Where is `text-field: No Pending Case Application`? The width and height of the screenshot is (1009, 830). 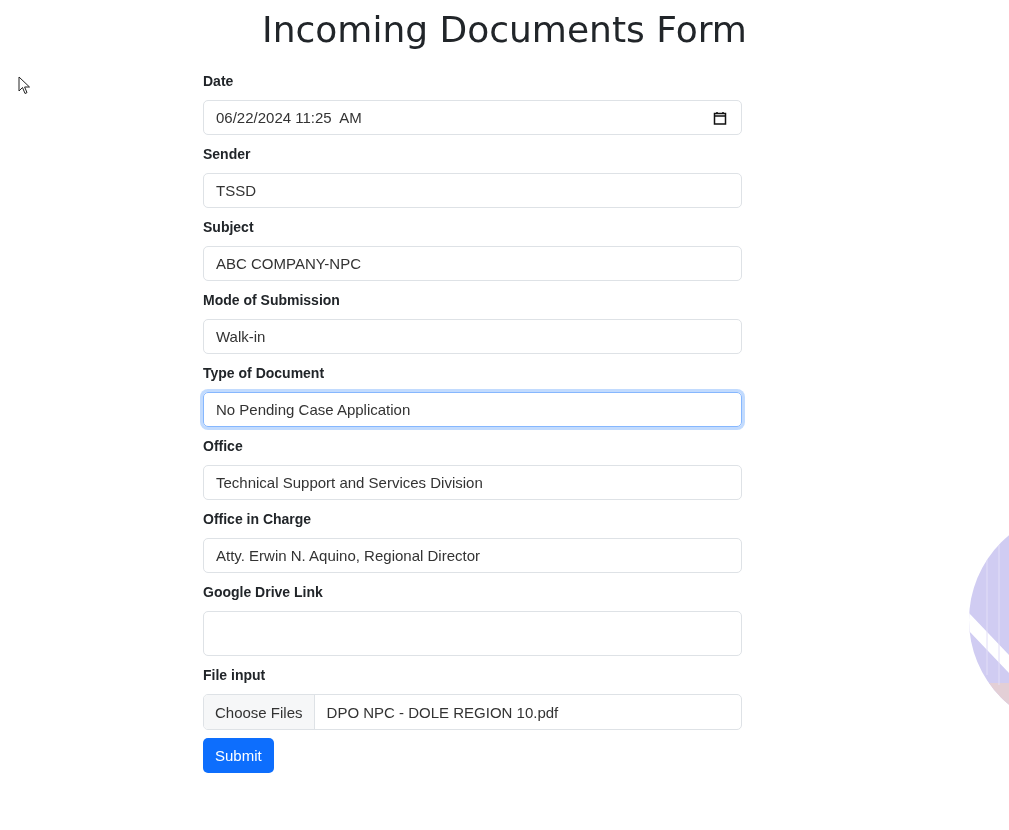 text-field: No Pending Case Application is located at coordinates (472, 409).